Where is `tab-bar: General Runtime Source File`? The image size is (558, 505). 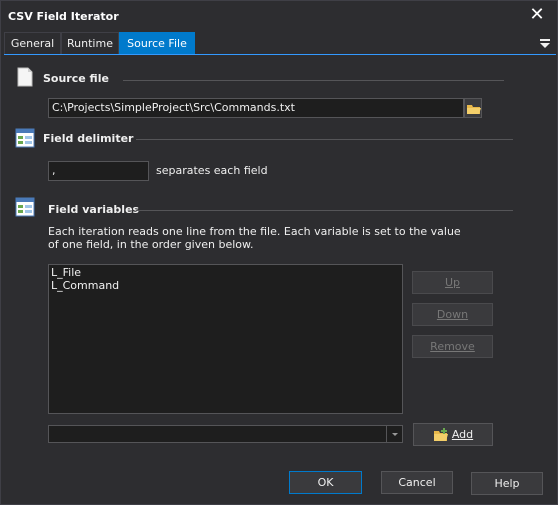
tab-bar: General Runtime Source File is located at coordinates (280, 43).